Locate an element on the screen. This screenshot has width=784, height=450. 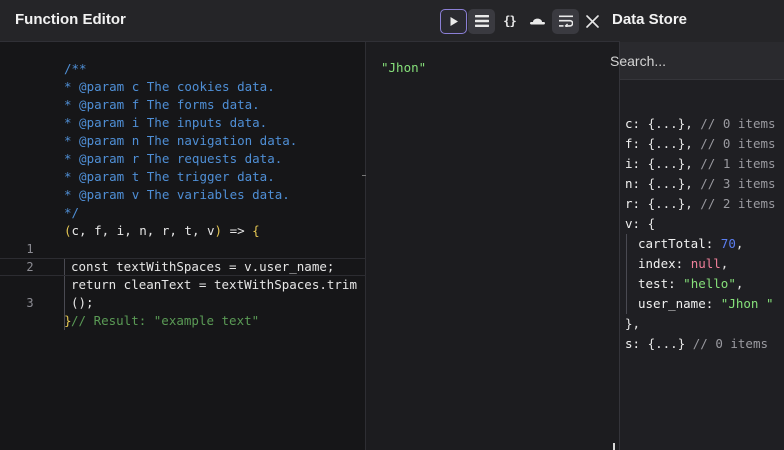
code-line: * @param i The inputs data. is located at coordinates (183, 113).